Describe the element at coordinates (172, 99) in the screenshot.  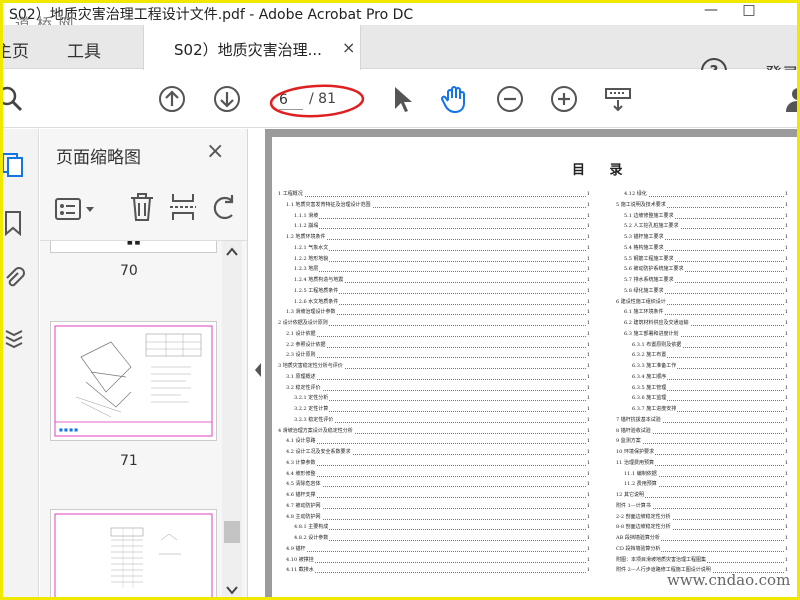
I see `prev-page-icon` at that location.